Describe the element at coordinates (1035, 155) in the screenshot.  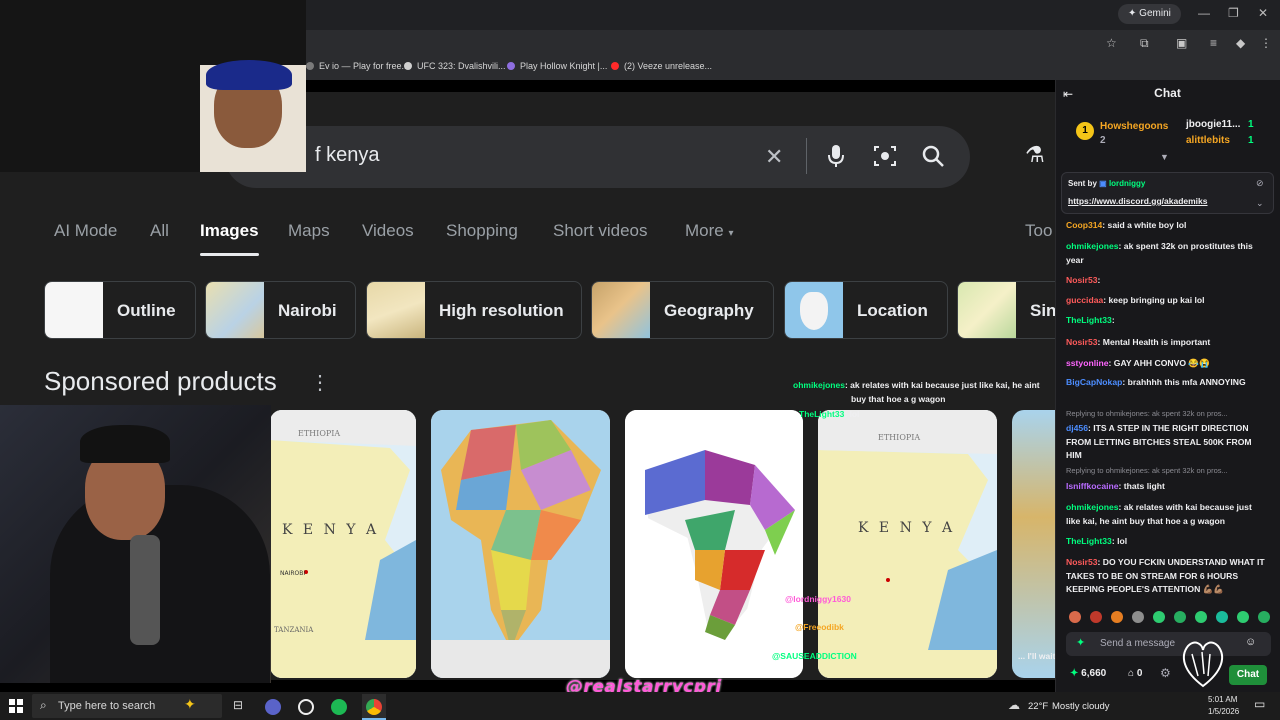
I see `labs-flask-icon: ⚗` at that location.